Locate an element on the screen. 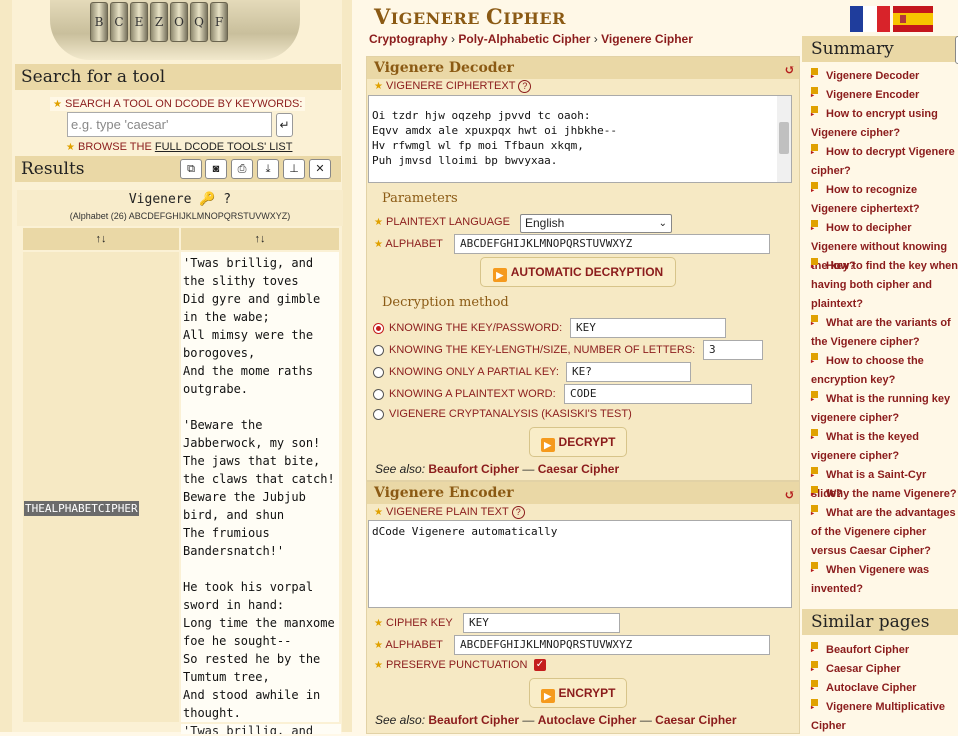 Image resolution: width=958 pixels, height=736 pixels. summary-link: ▸ Why the name Vigenere? is located at coordinates (884, 494).